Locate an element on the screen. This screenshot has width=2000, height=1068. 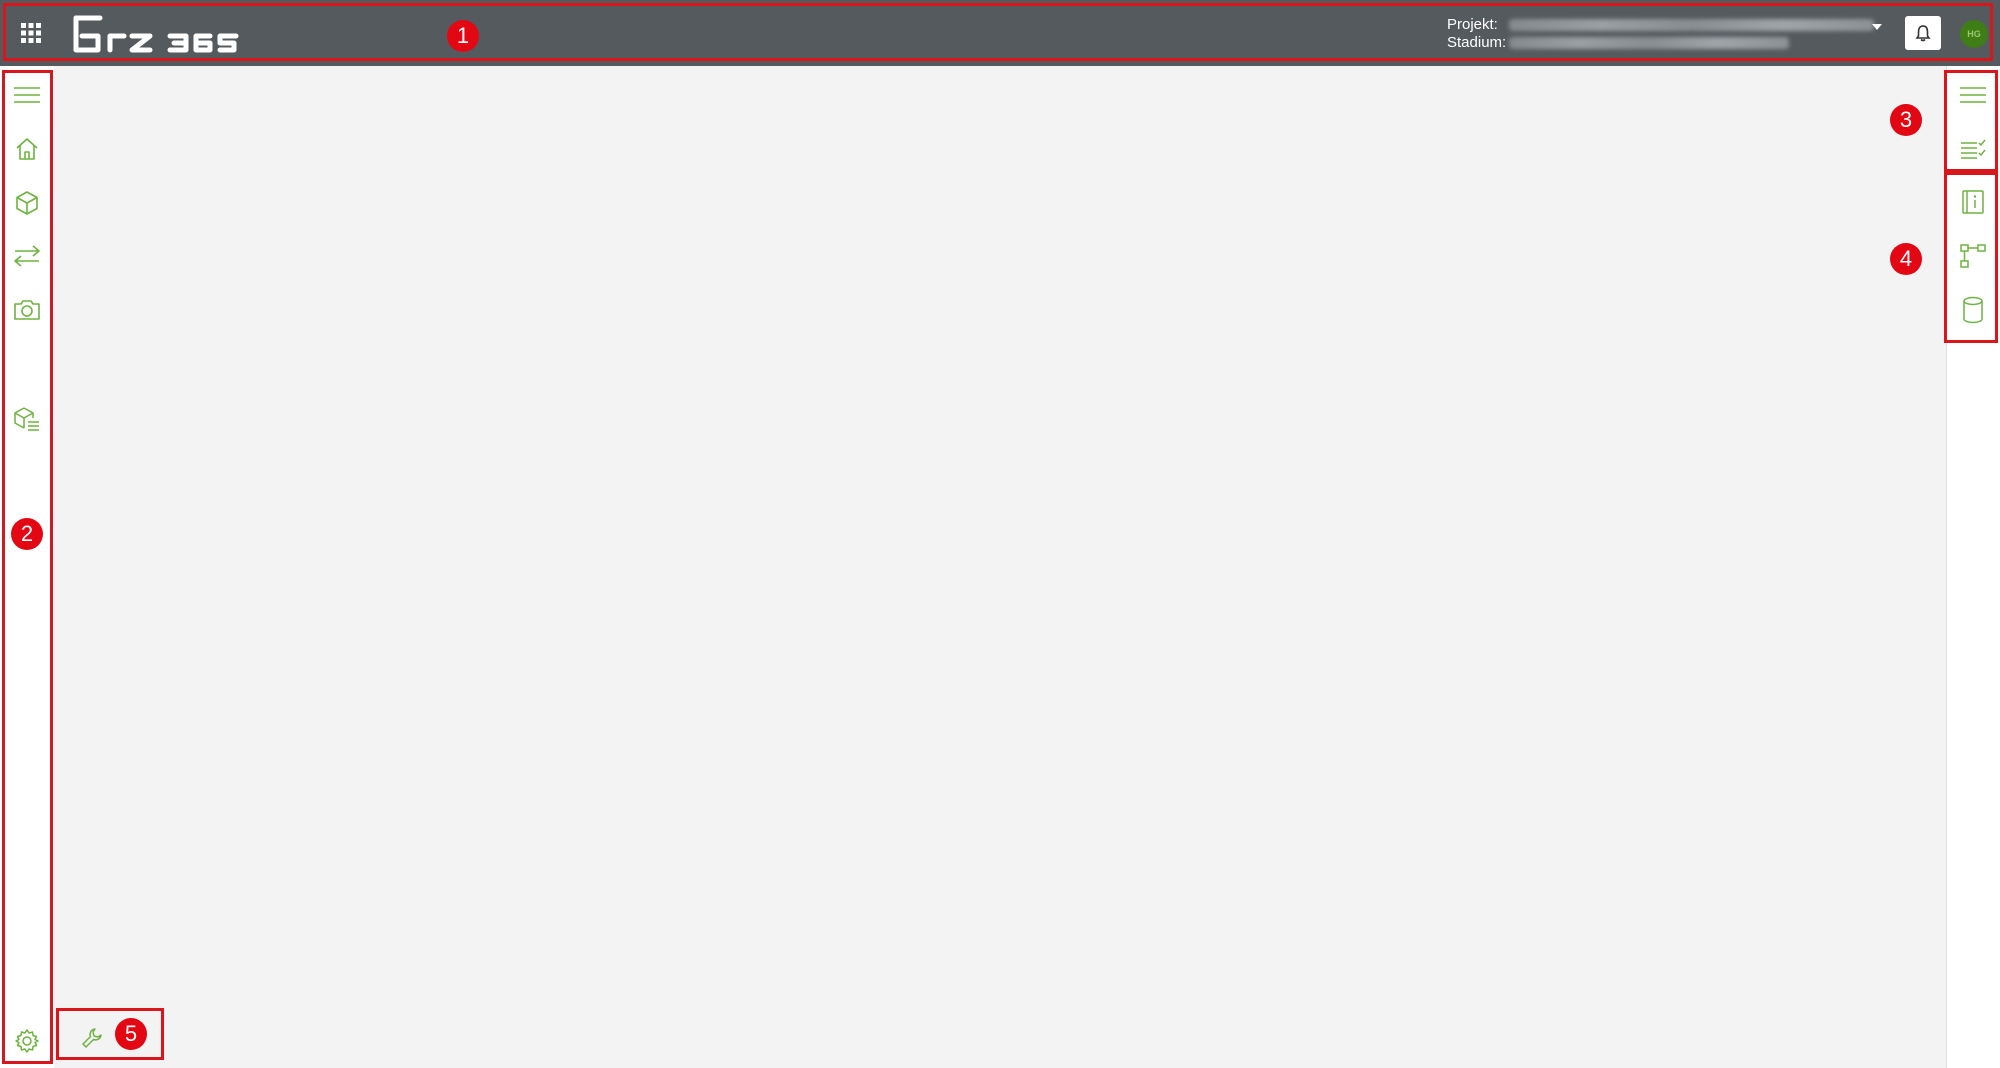
stage-name-redacted is located at coordinates (1649, 43).